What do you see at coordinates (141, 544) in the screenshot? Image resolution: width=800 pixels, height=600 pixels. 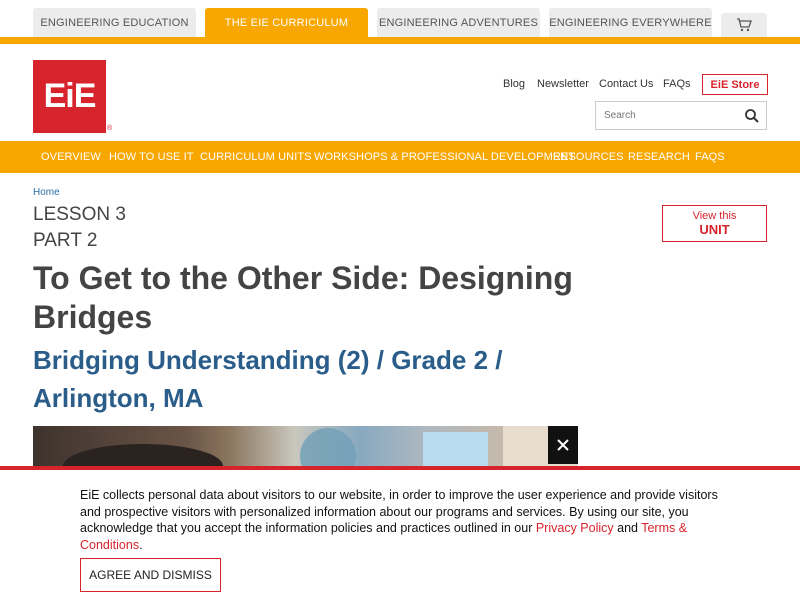 I see `cookie-period: .` at bounding box center [141, 544].